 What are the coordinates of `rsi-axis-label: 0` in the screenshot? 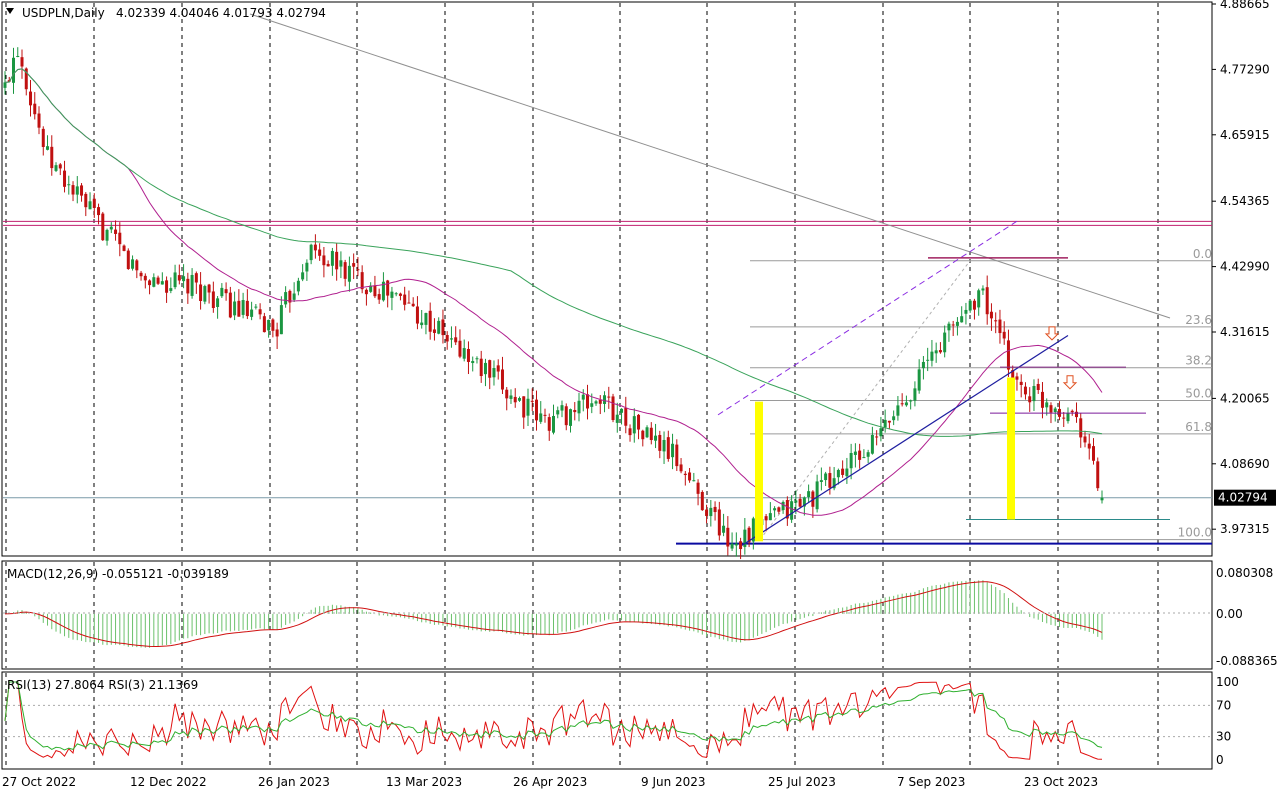 It's located at (1220, 760).